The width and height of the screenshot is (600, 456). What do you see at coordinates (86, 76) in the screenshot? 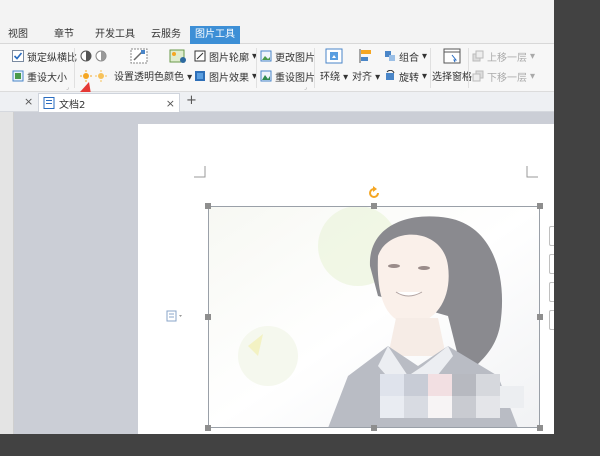
I see `brightness-increase-icon` at bounding box center [86, 76].